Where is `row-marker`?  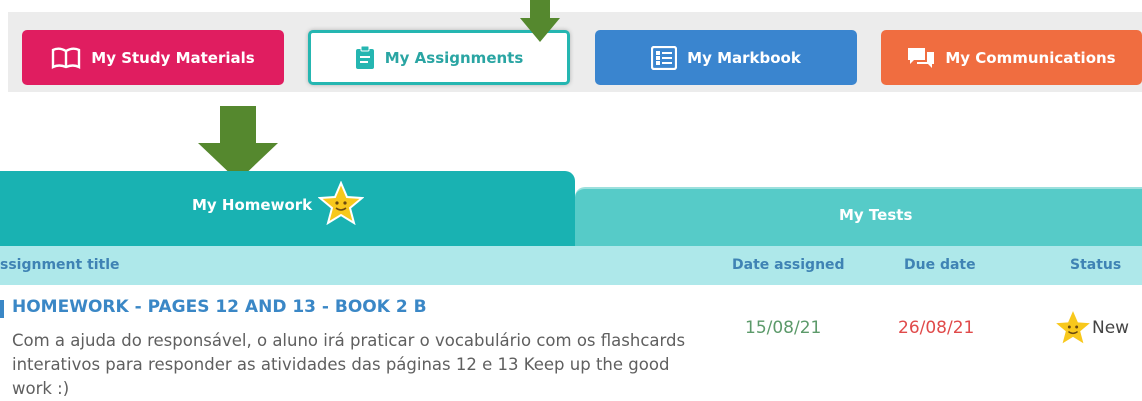
row-marker is located at coordinates (2, 309).